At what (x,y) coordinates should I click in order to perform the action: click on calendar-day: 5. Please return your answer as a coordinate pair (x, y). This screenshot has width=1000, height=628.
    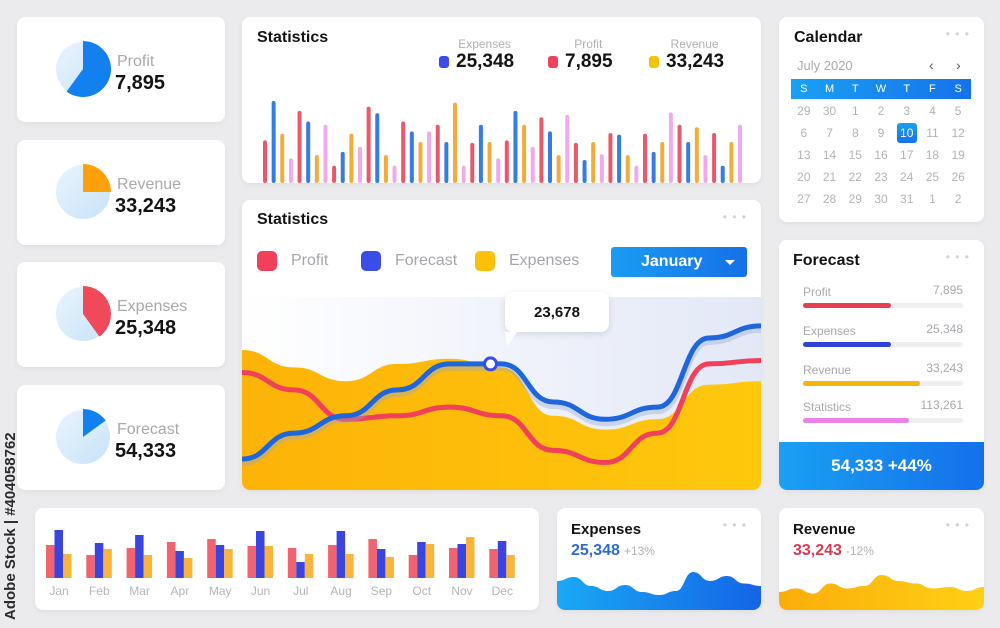
    Looking at the image, I should click on (958, 111).